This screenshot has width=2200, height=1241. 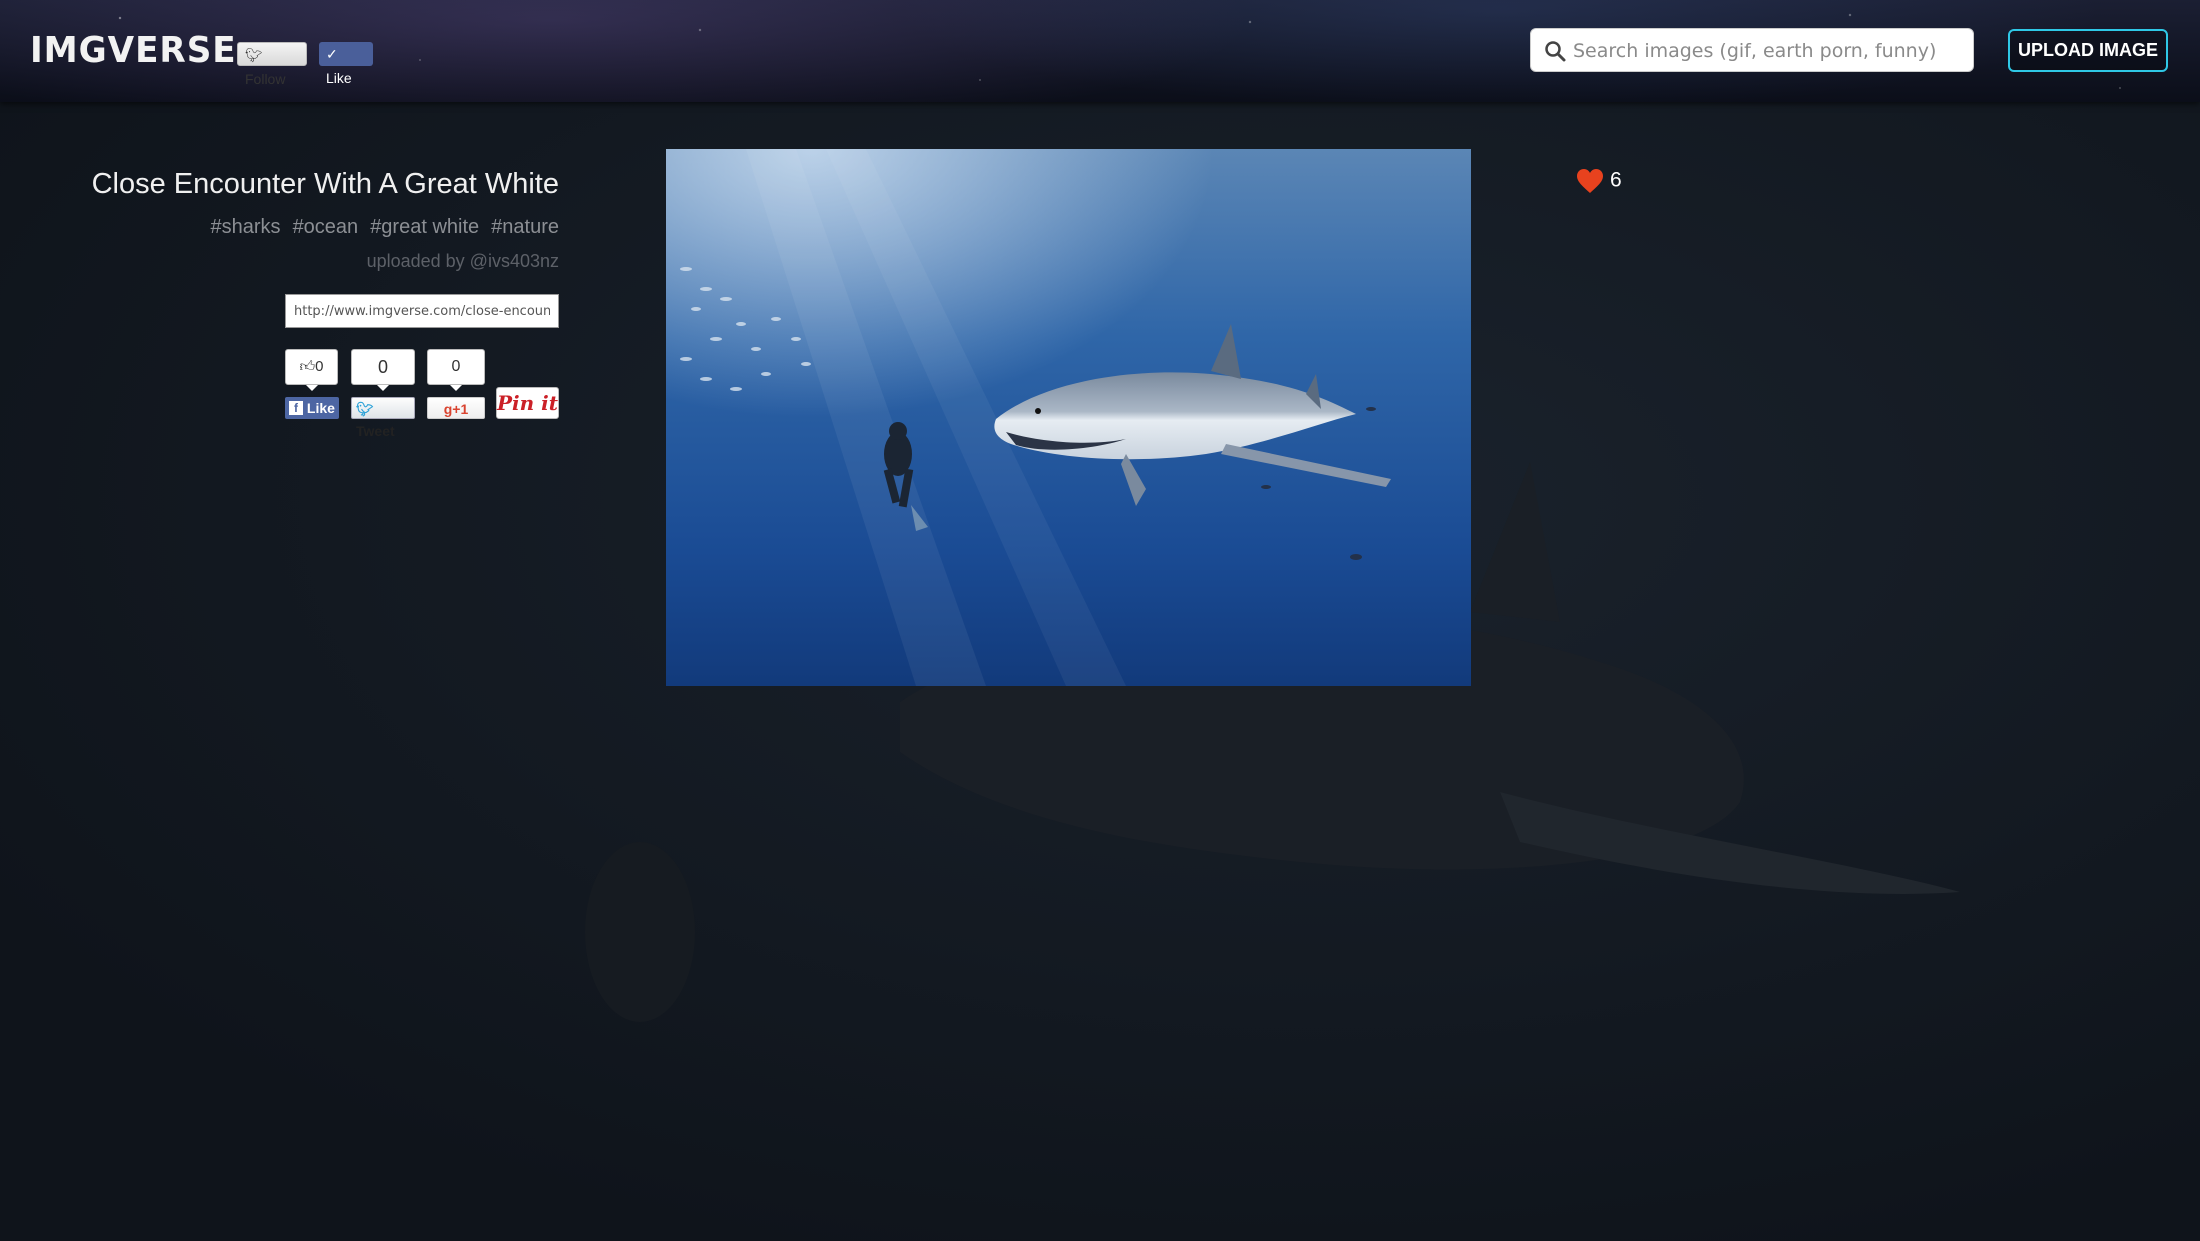 I want to click on check-icon: ✓, so click(x=332, y=54).